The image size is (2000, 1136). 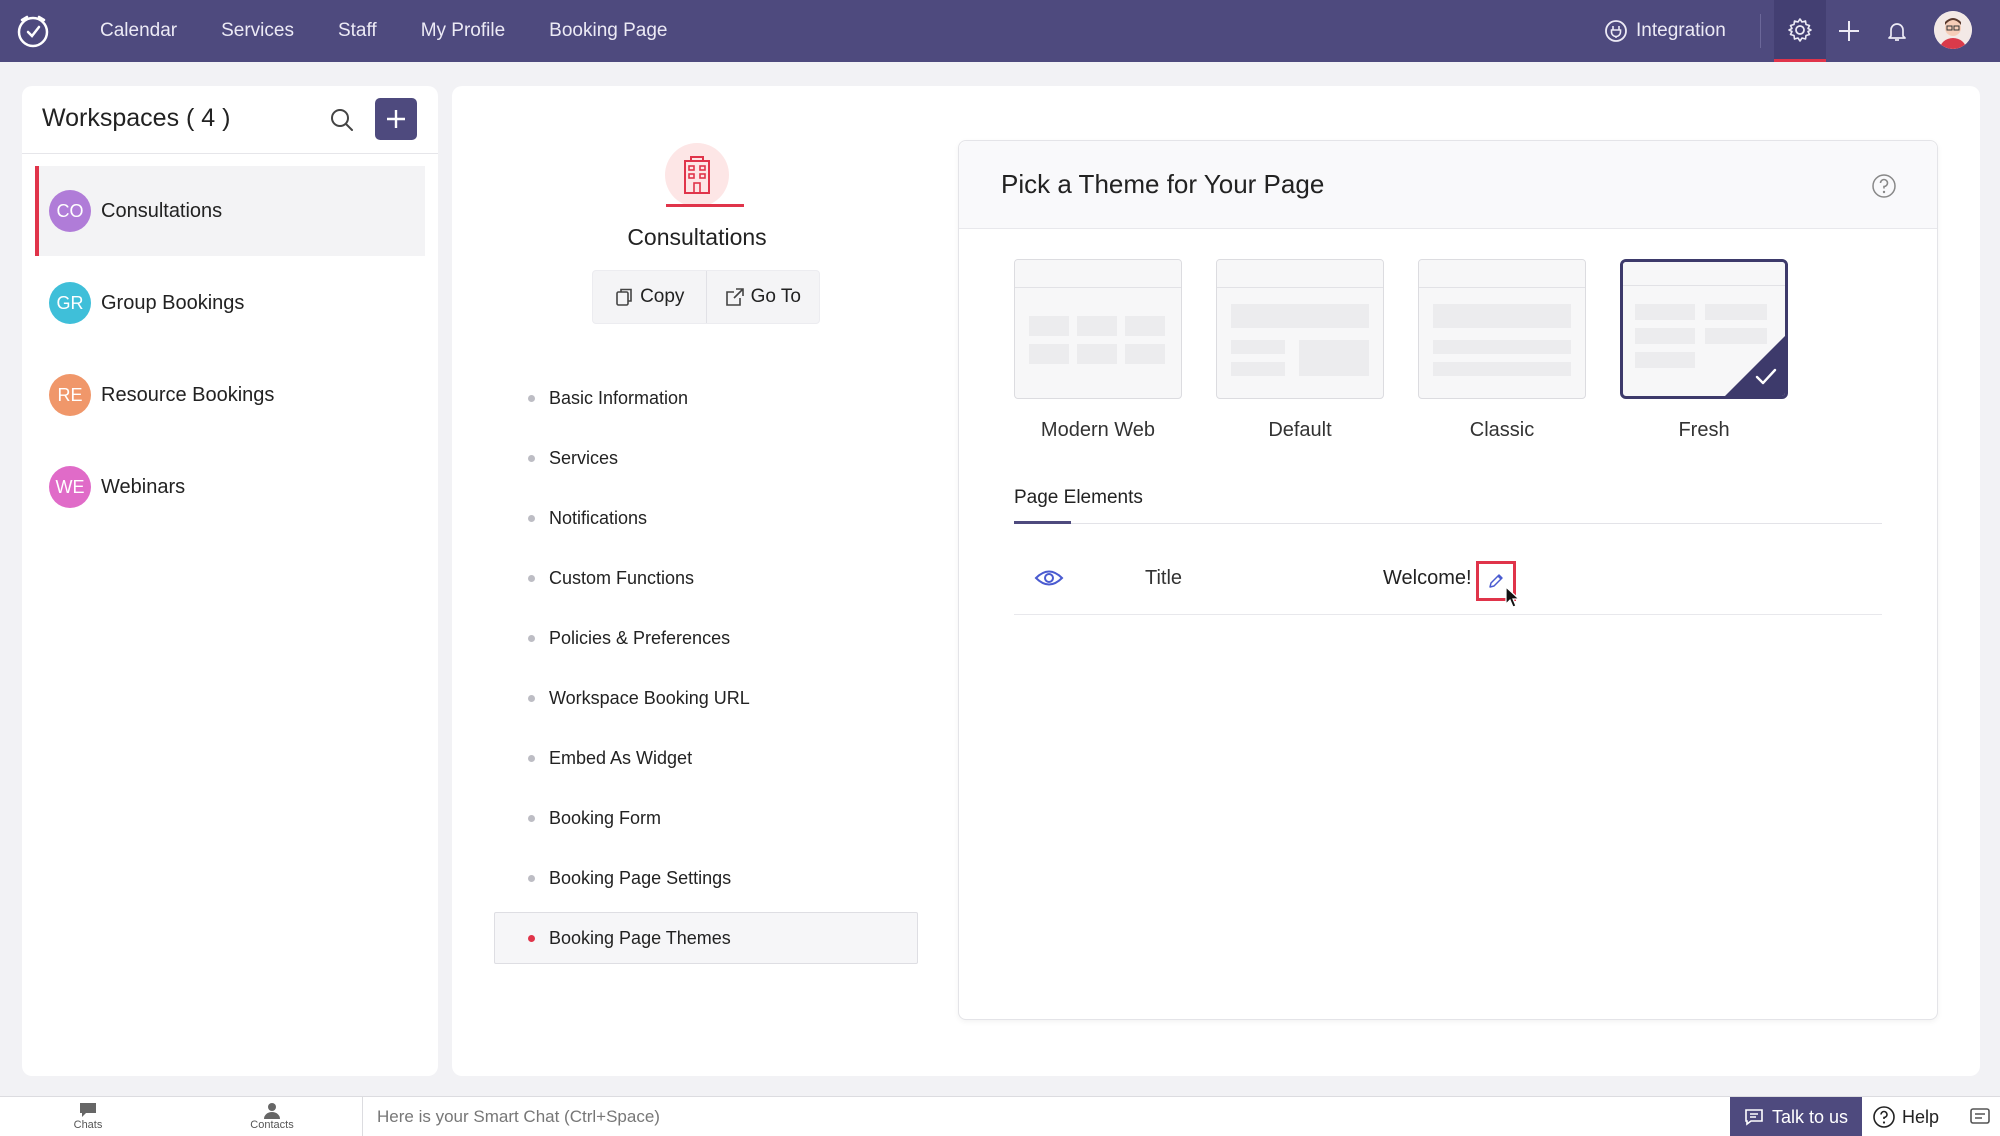 What do you see at coordinates (649, 297) in the screenshot?
I see `copy-button: Copy` at bounding box center [649, 297].